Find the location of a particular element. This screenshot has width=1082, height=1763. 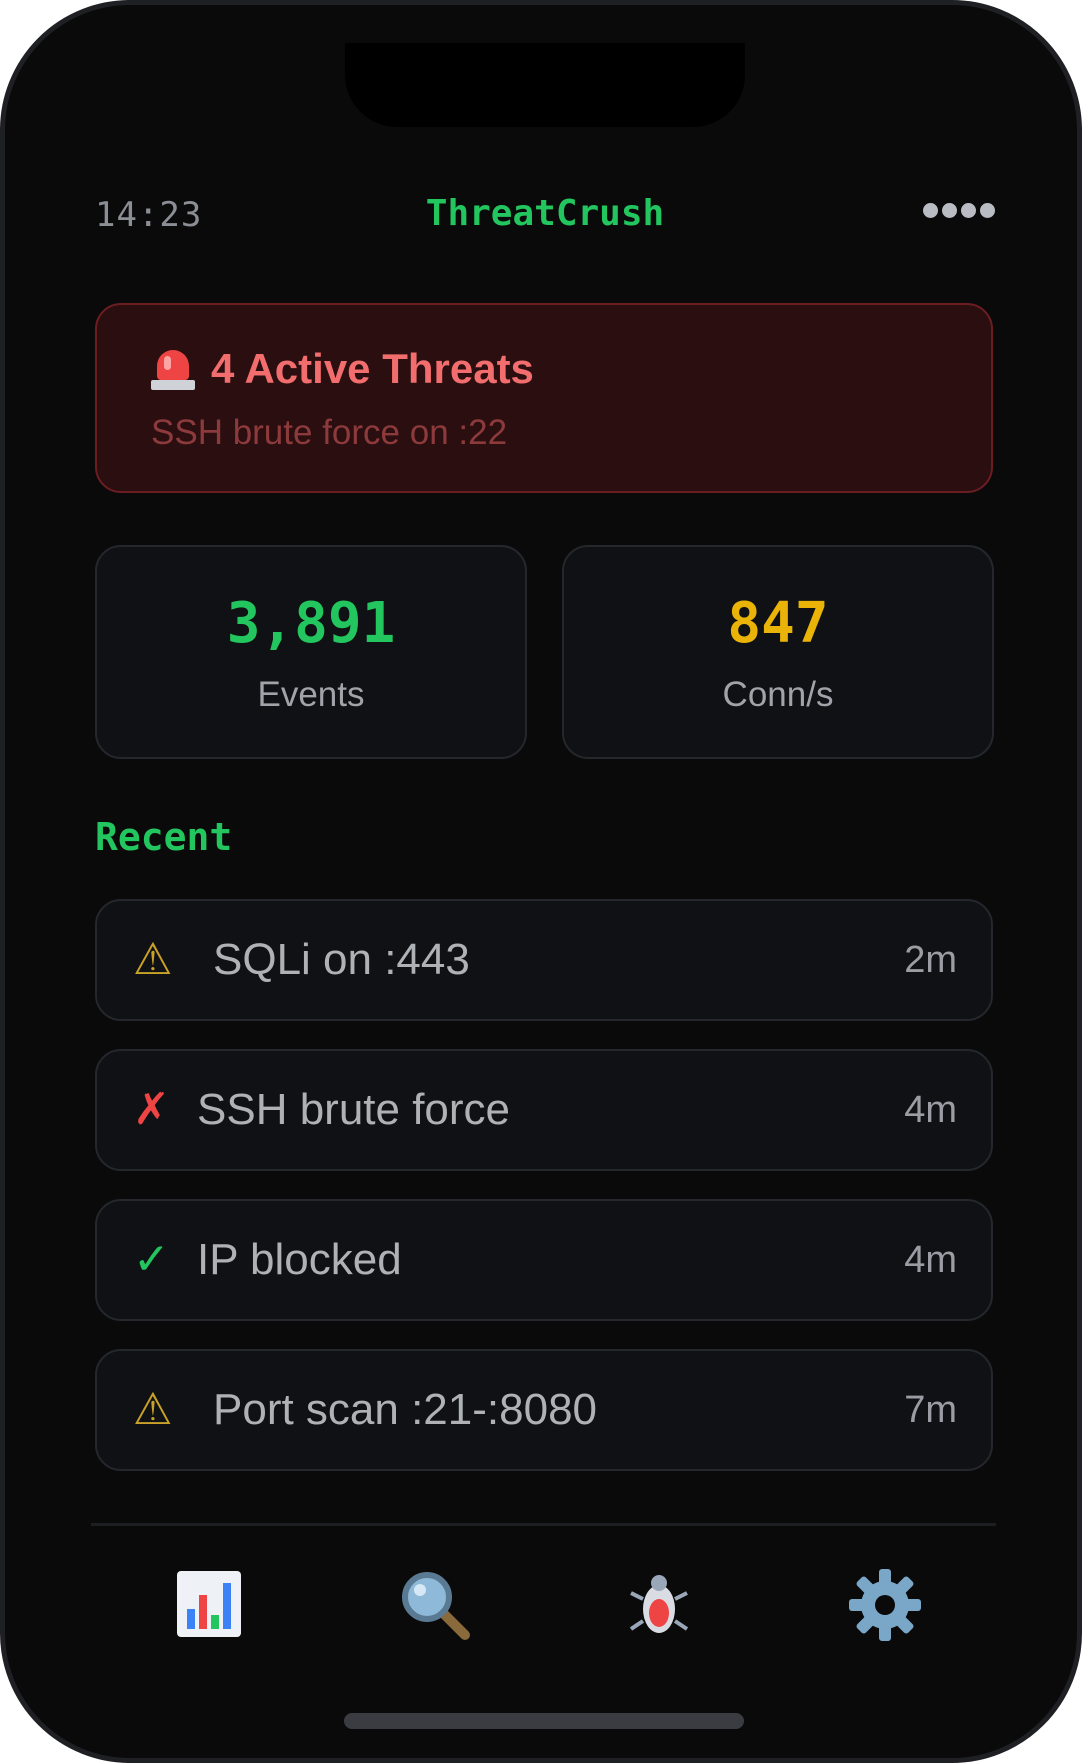

tab-dashboard is located at coordinates (209, 1605).